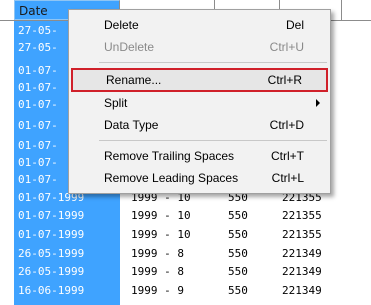 The width and height of the screenshot is (371, 305). What do you see at coordinates (287, 178) in the screenshot?
I see `menu-item-shortcut: Ctrl+L` at bounding box center [287, 178].